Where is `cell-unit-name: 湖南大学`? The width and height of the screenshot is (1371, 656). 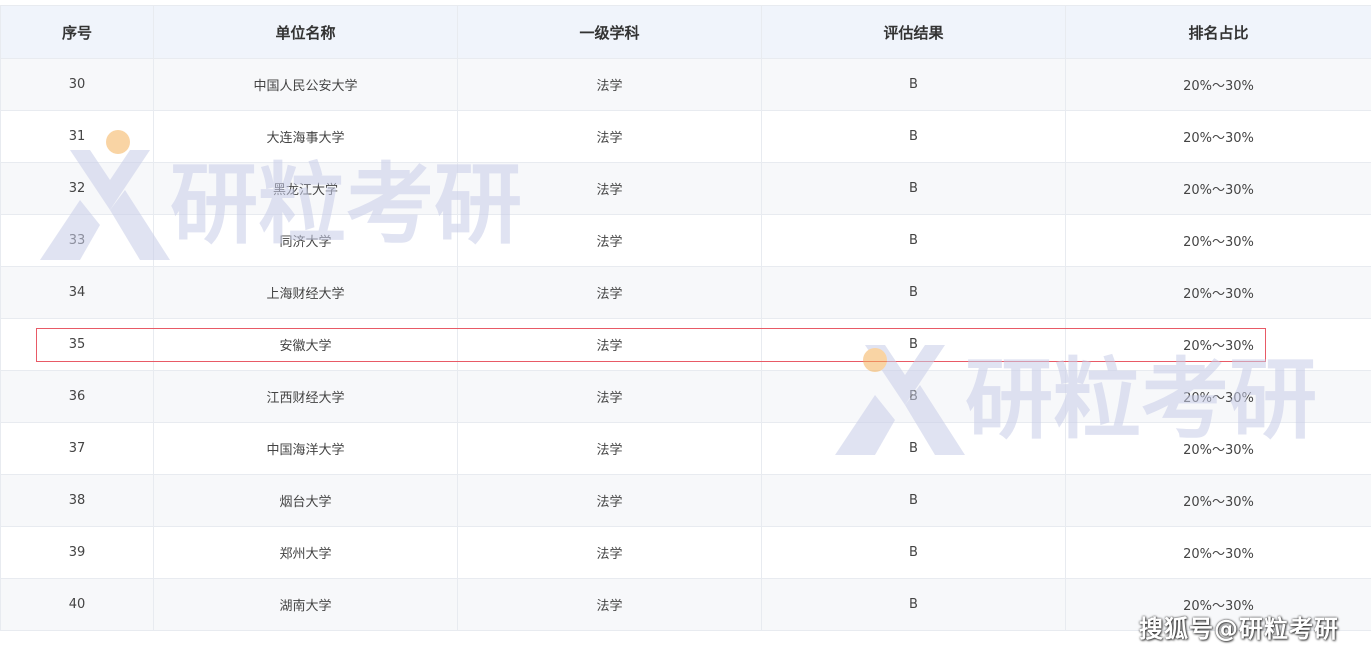 cell-unit-name: 湖南大学 is located at coordinates (305, 604).